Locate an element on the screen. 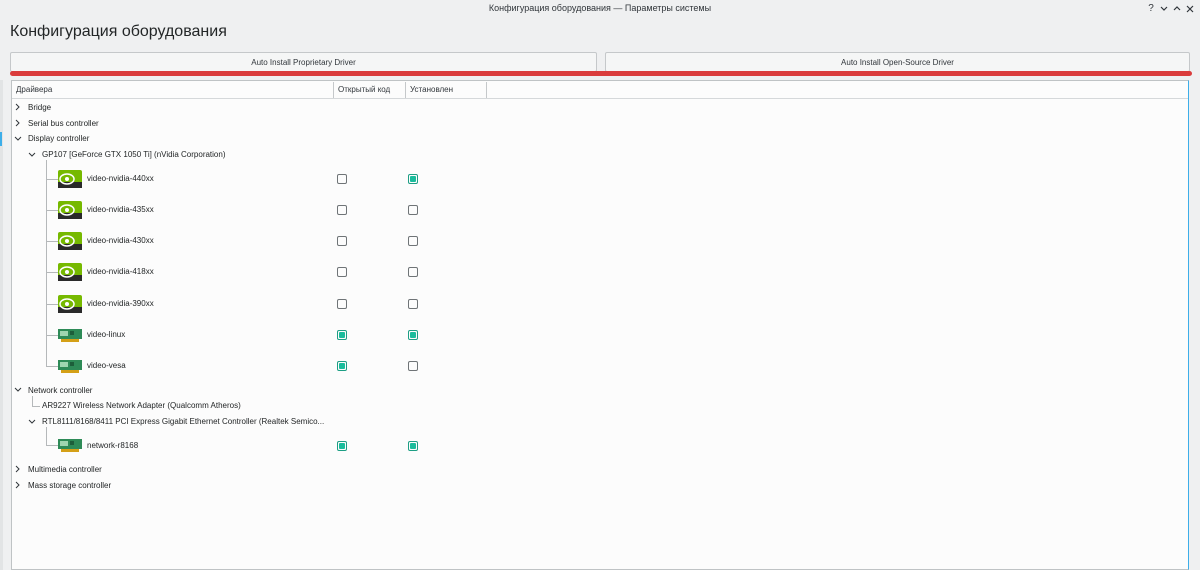  tree-item-multimedia-controller: Multimedia controller is located at coordinates (65, 469).